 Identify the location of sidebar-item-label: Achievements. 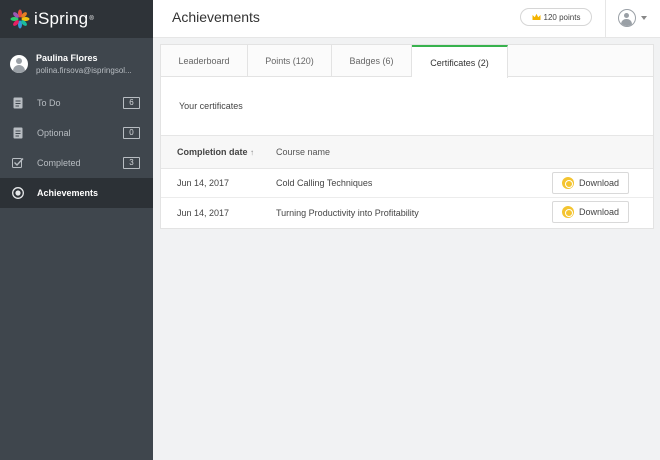
(68, 193).